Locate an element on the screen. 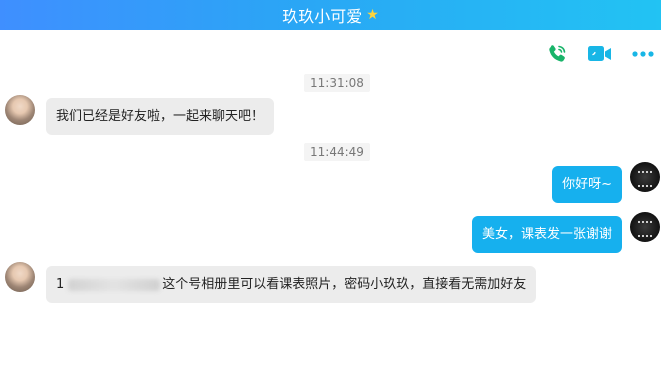 The height and width of the screenshot is (380, 661). more-icon is located at coordinates (643, 54).